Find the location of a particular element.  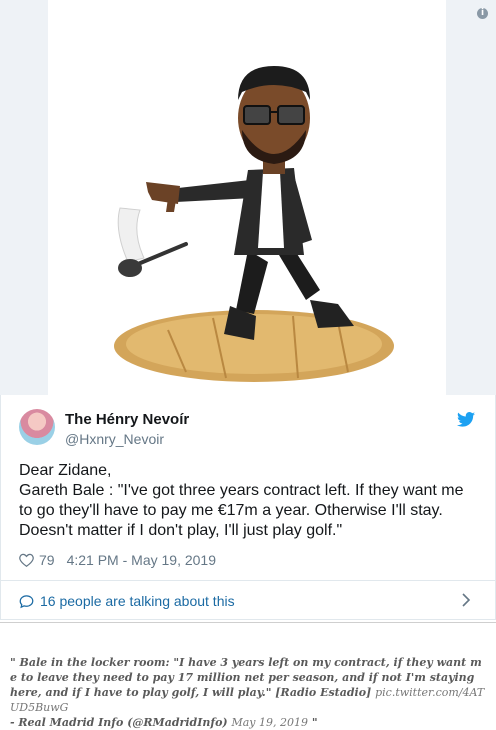

talking-about-label: 16 people are talking about this is located at coordinates (137, 601).